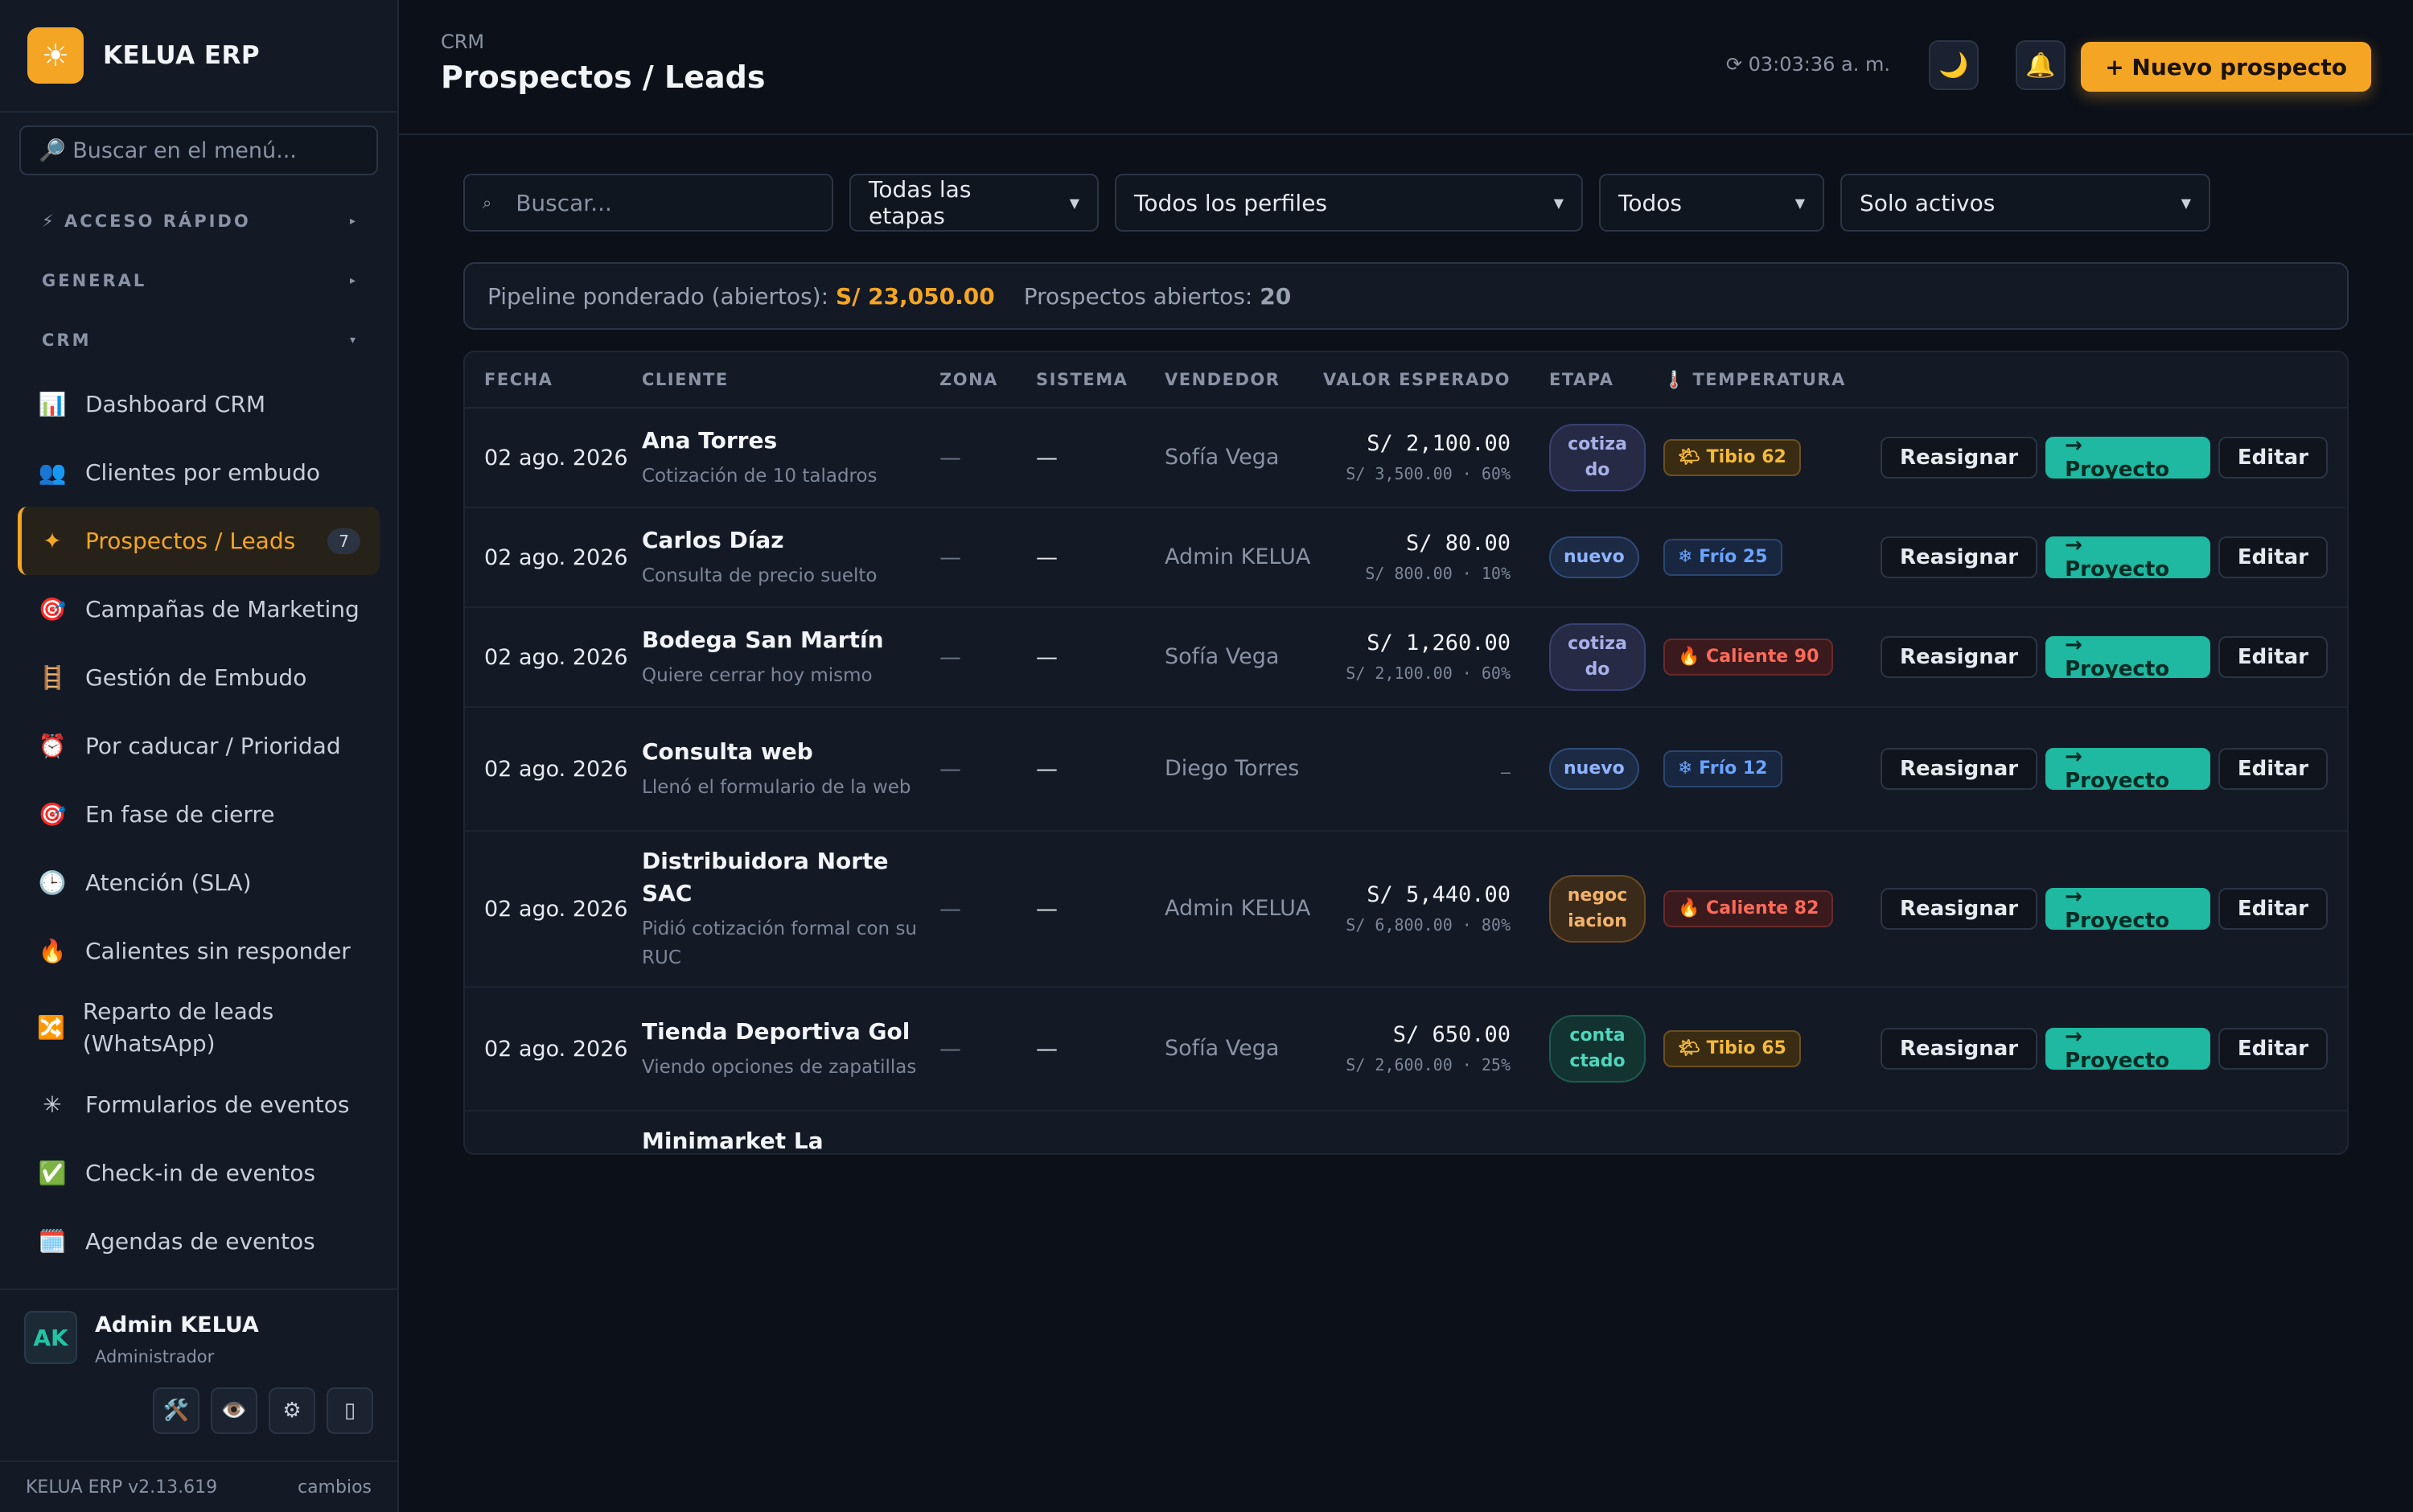 The height and width of the screenshot is (1512, 2413). I want to click on sidebar-item-label: Check-in de eventos, so click(200, 1173).